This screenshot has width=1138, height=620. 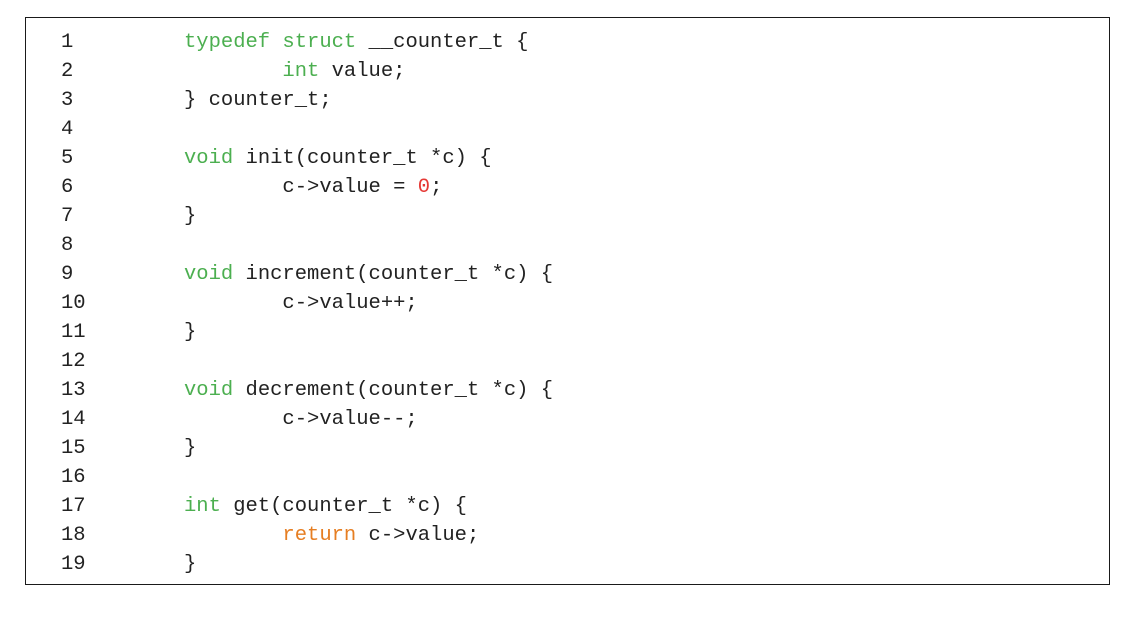 What do you see at coordinates (567, 100) in the screenshot?
I see `code-line: 3 } counter_t;` at bounding box center [567, 100].